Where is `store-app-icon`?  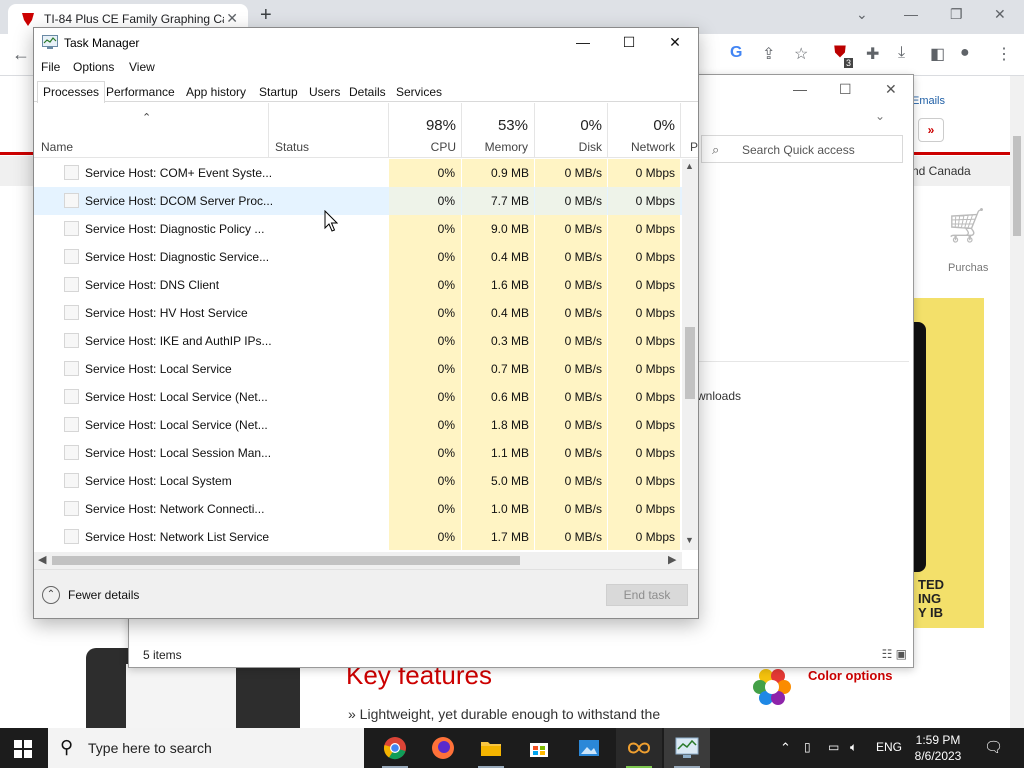 store-app-icon is located at coordinates (539, 748).